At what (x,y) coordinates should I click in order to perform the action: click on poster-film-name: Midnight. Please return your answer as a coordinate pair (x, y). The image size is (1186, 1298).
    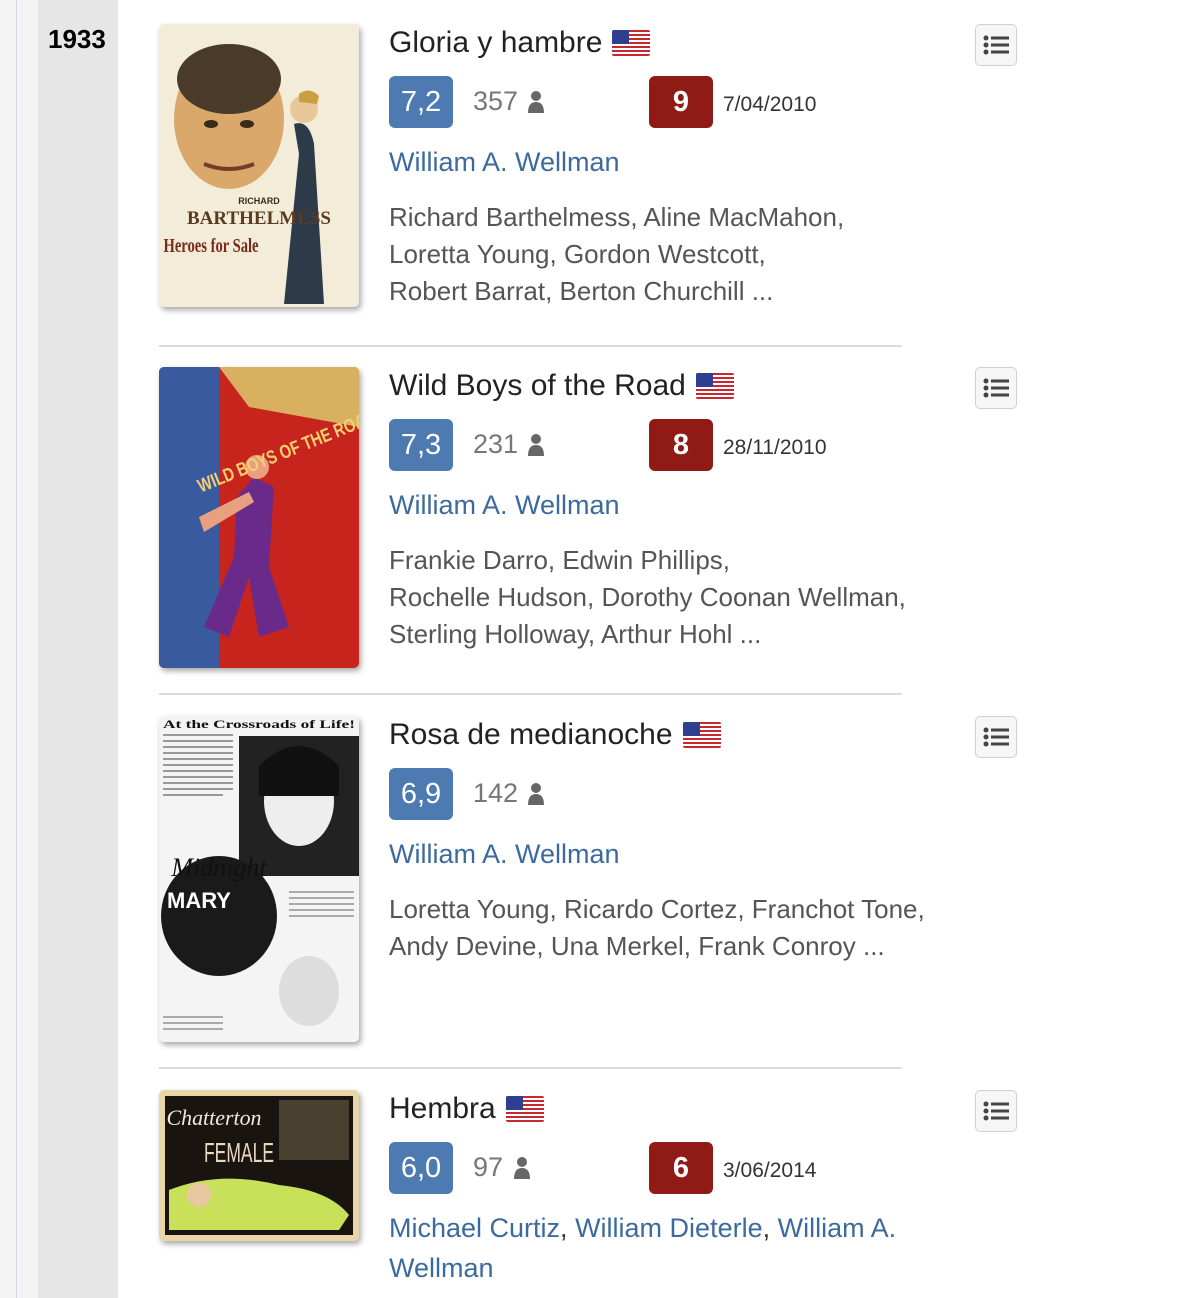
    Looking at the image, I should click on (218, 867).